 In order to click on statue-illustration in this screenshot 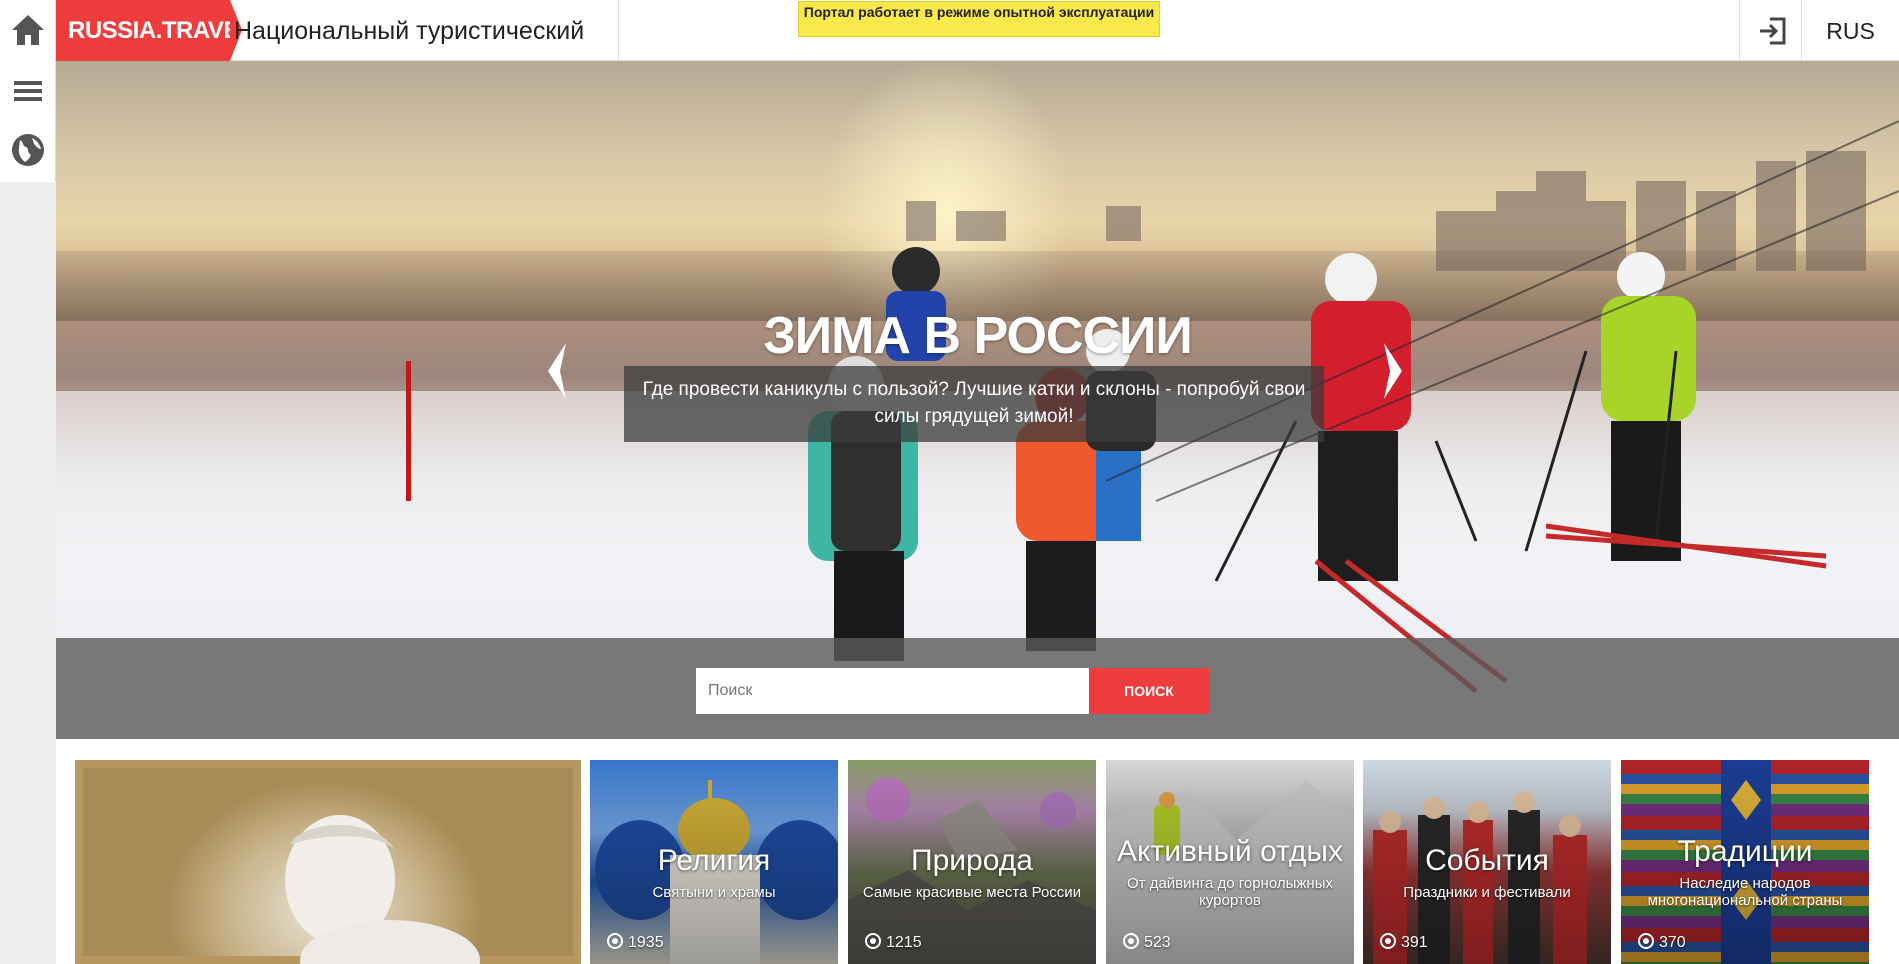, I will do `click(328, 862)`.